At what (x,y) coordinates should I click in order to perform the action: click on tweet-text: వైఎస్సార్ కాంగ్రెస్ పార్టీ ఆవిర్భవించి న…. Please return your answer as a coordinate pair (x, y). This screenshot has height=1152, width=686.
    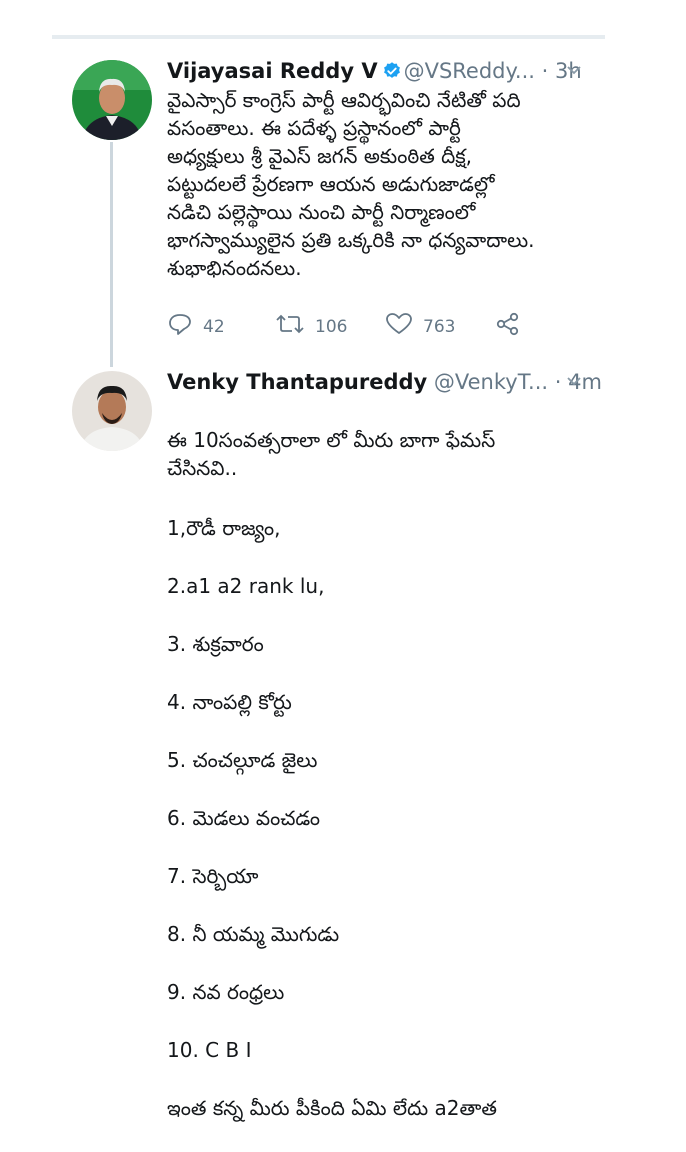
    Looking at the image, I should click on (351, 184).